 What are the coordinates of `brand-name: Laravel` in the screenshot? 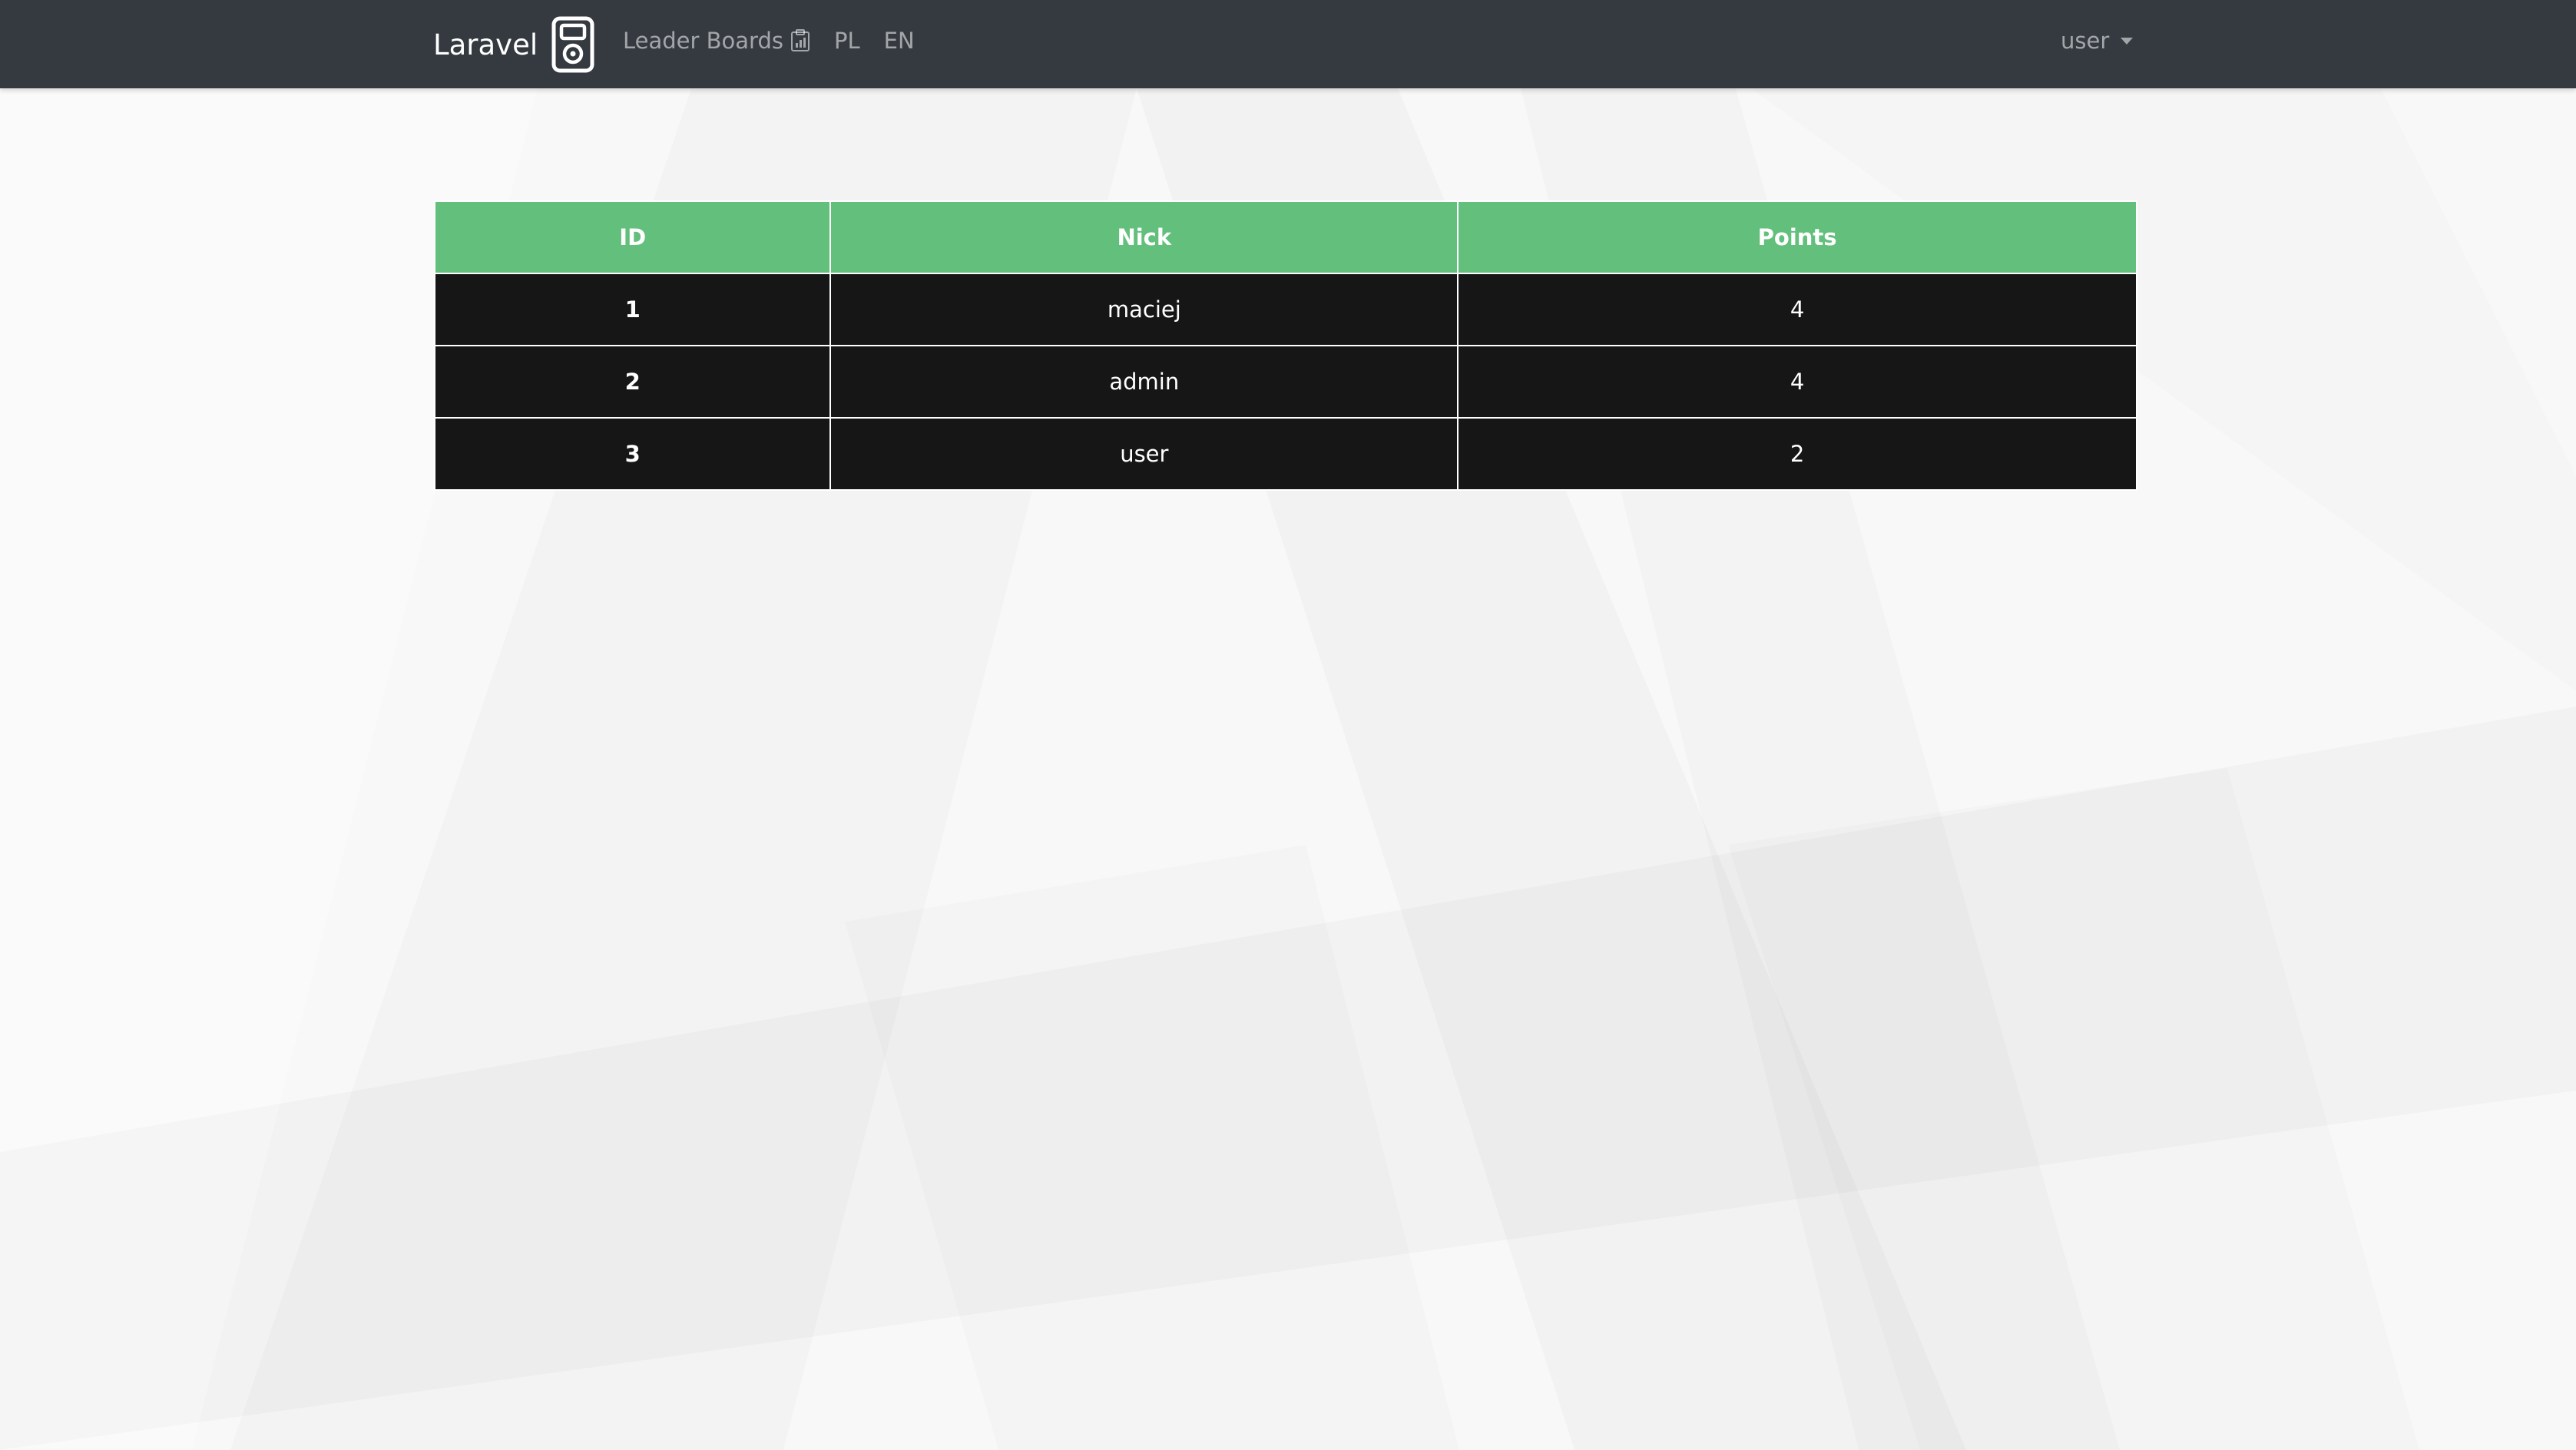 It's located at (485, 44).